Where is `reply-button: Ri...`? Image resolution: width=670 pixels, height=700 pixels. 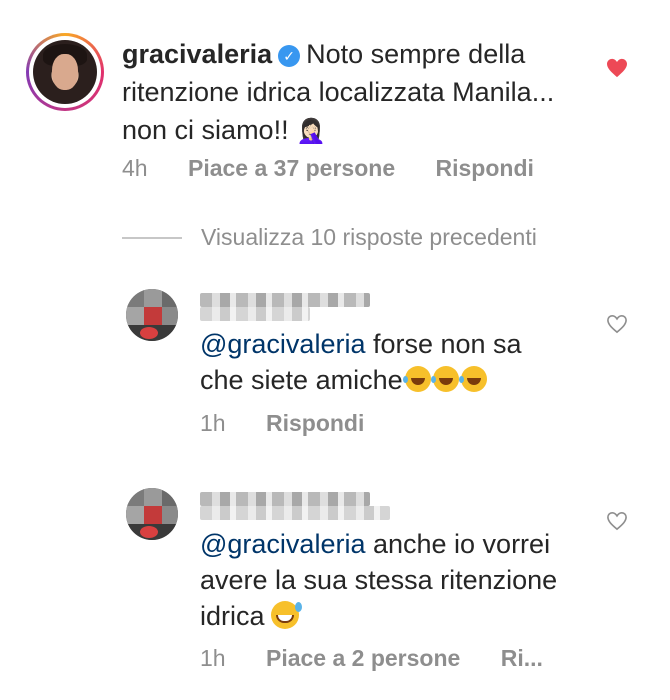 reply-button: Ri... is located at coordinates (522, 658).